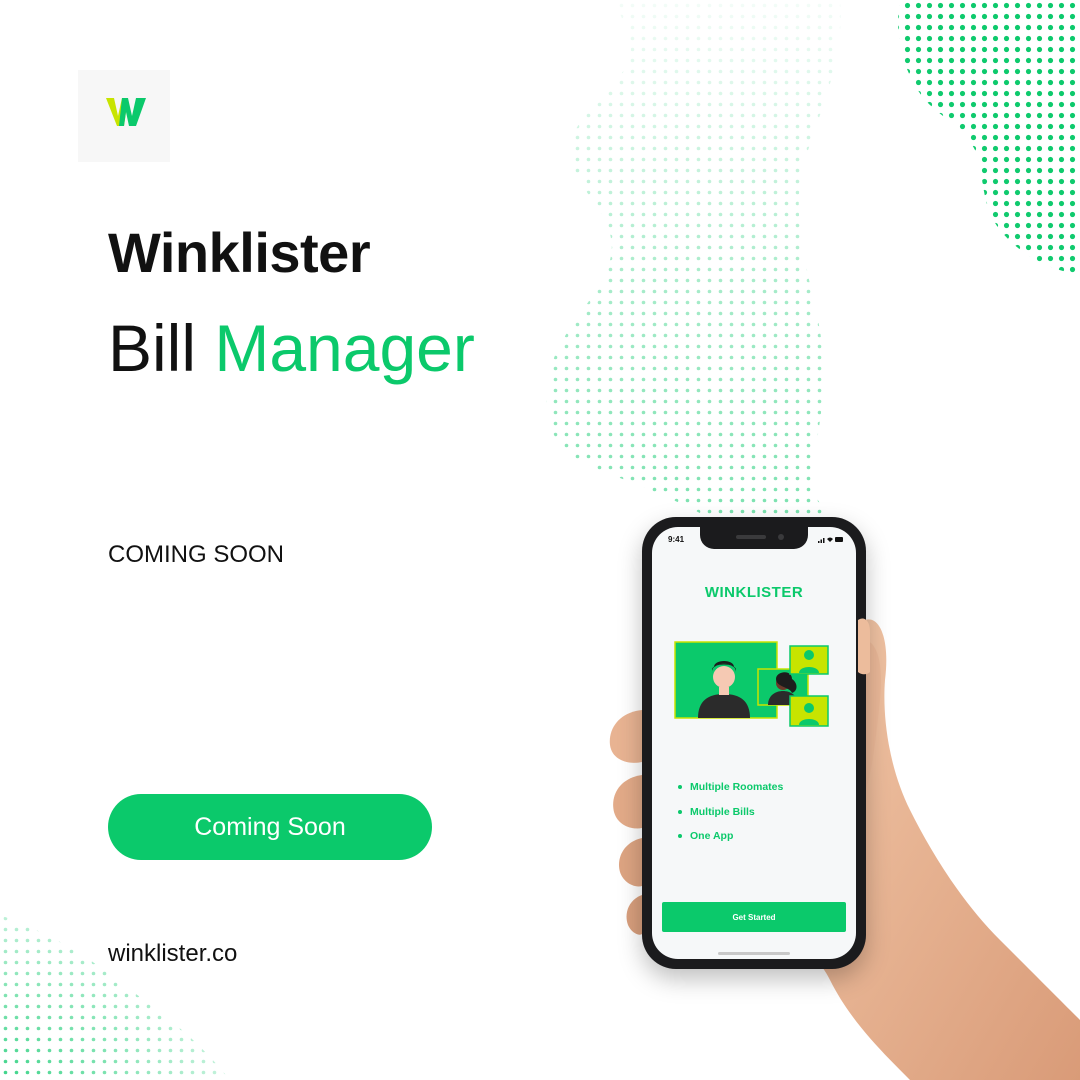  I want to click on speaker-grille, so click(751, 537).